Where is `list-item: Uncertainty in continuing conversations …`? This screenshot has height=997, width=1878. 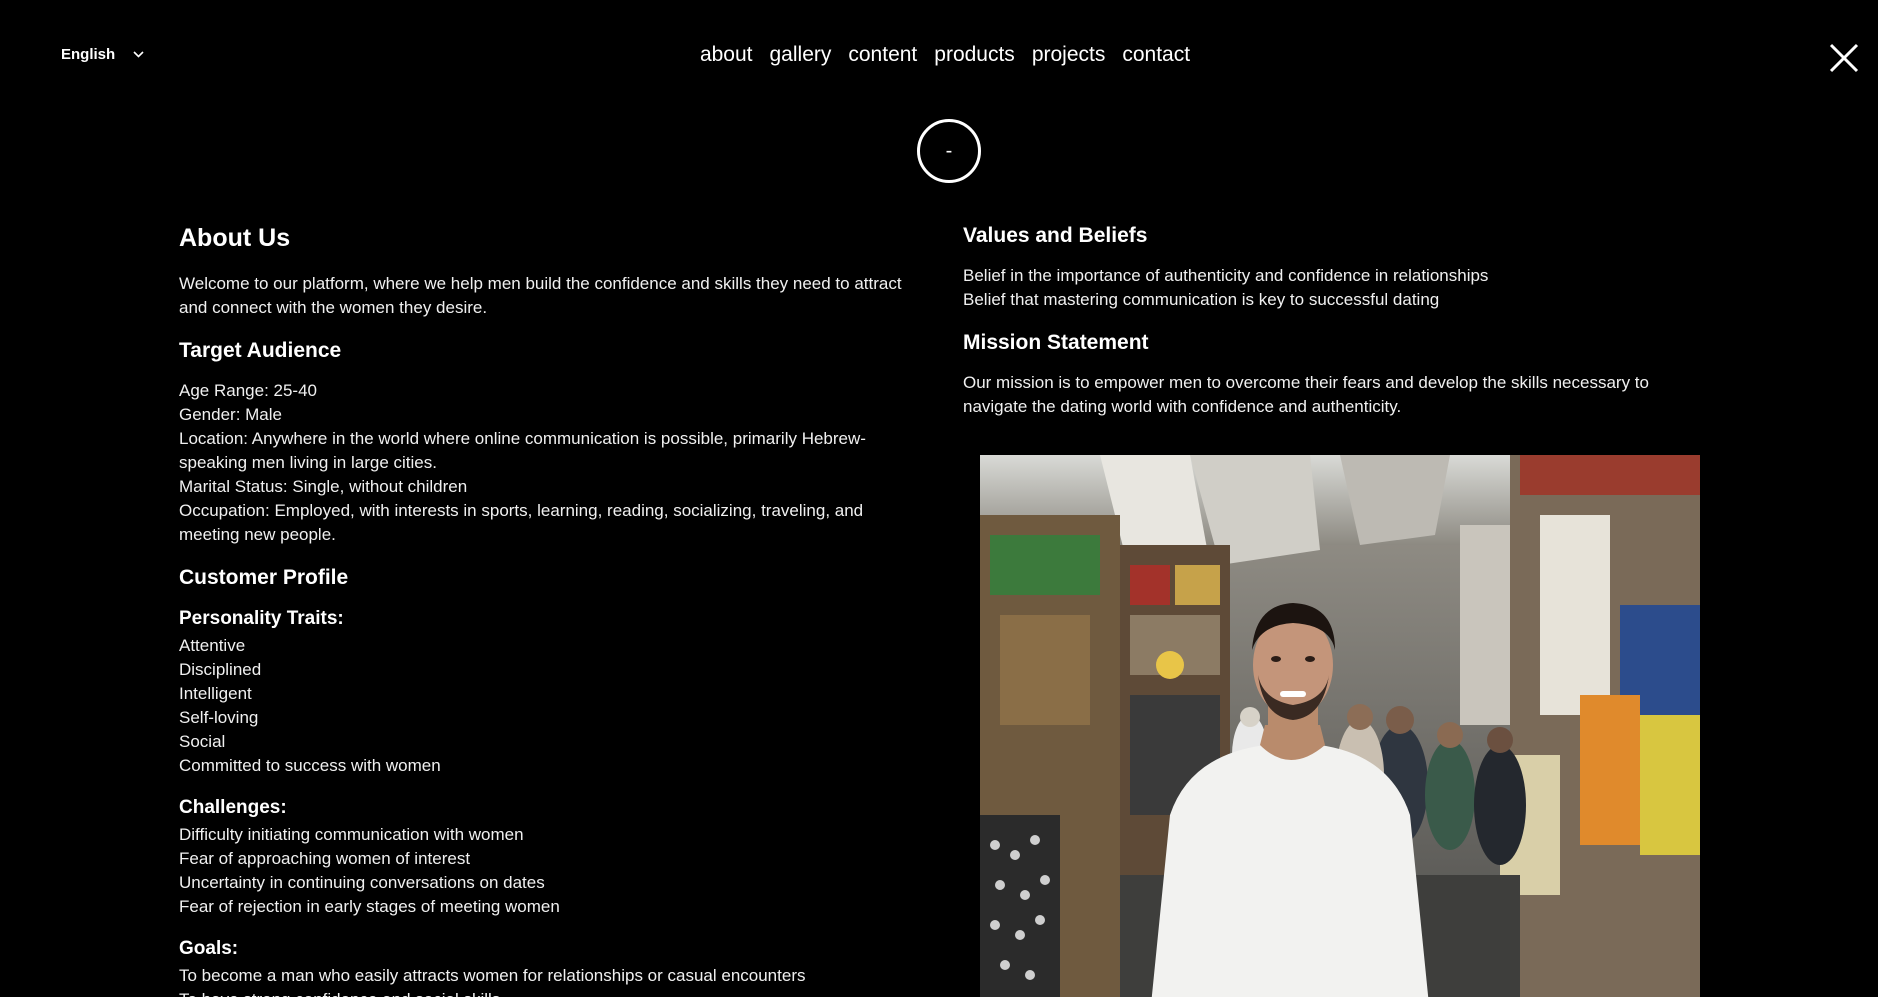
list-item: Uncertainty in continuing conversations … is located at coordinates (362, 882).